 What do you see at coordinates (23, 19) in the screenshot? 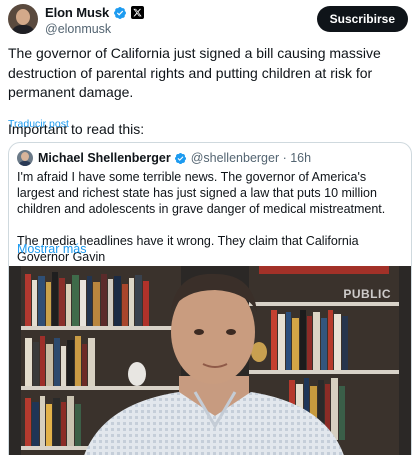
I see `author-avatar` at bounding box center [23, 19].